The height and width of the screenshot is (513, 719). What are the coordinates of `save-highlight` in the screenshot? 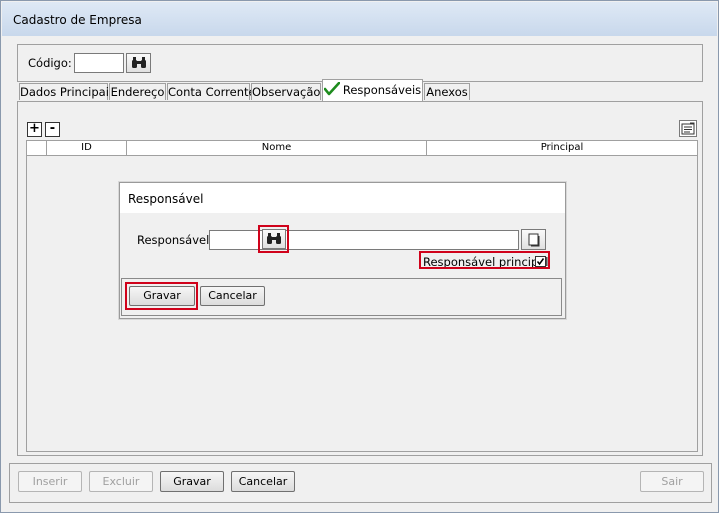 It's located at (161, 296).